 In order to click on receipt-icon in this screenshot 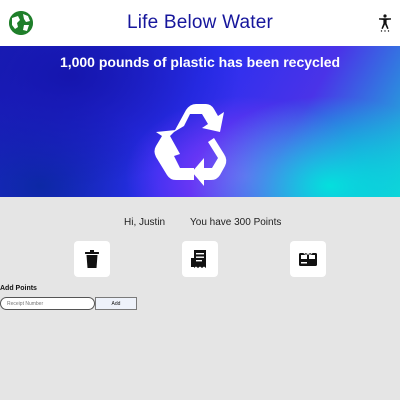, I will do `click(198, 259)`.